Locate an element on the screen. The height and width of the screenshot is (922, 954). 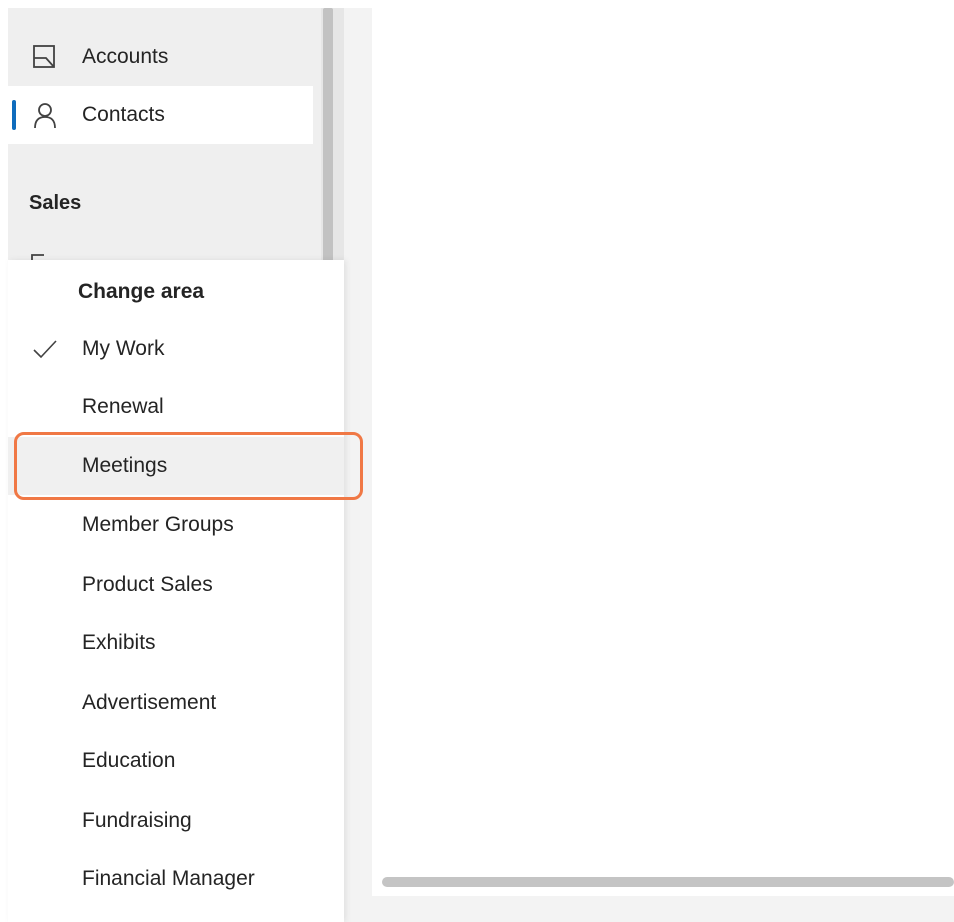
sidebar-item-contacts: Contacts is located at coordinates (160, 115).